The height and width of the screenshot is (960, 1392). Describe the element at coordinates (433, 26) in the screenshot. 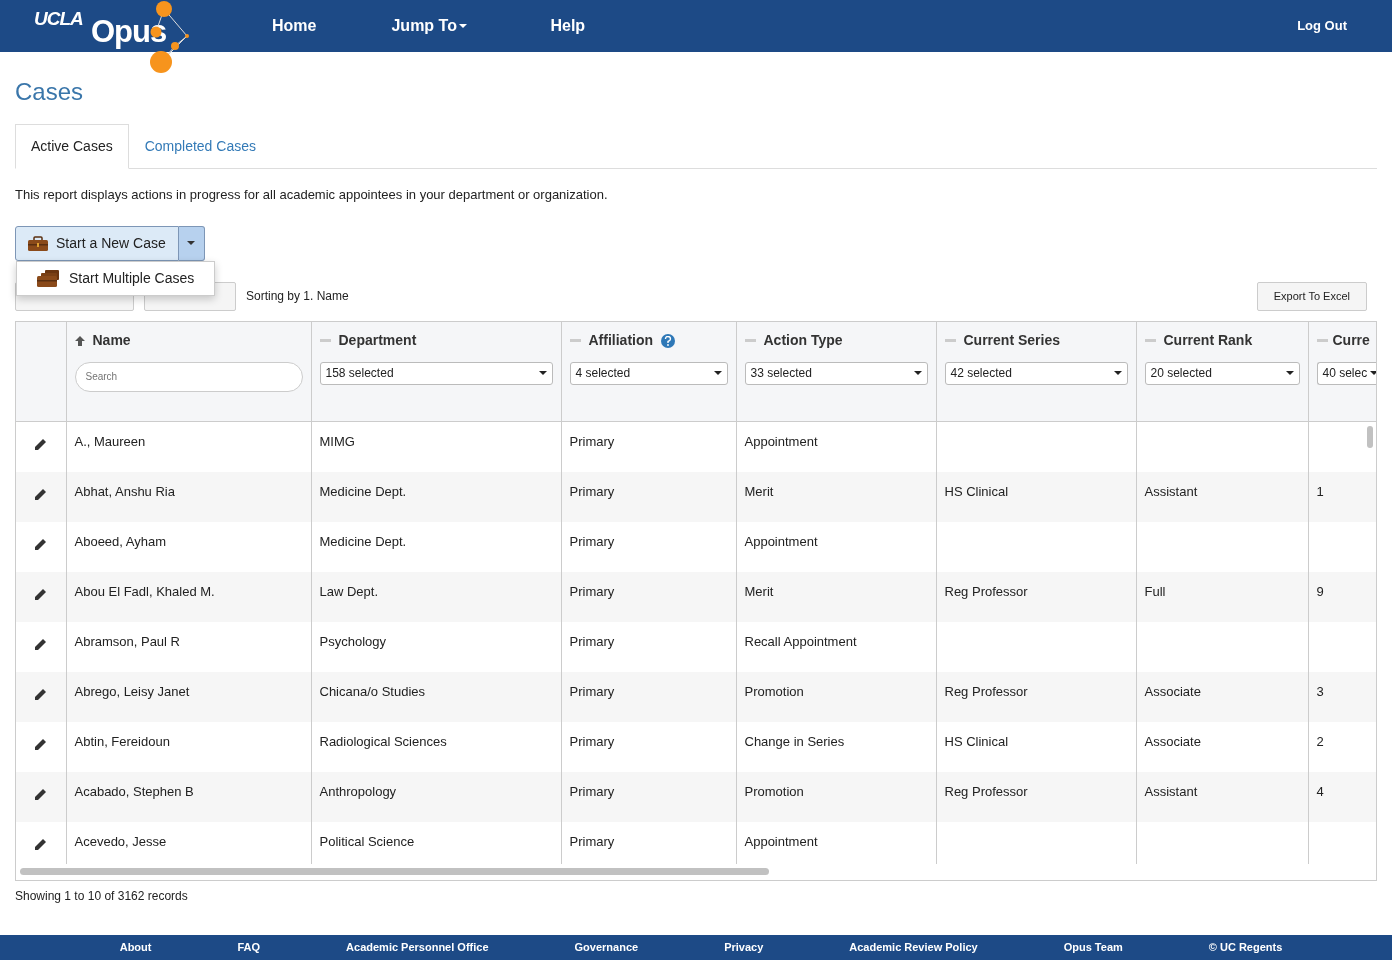

I see `nav-link: Jump To` at that location.